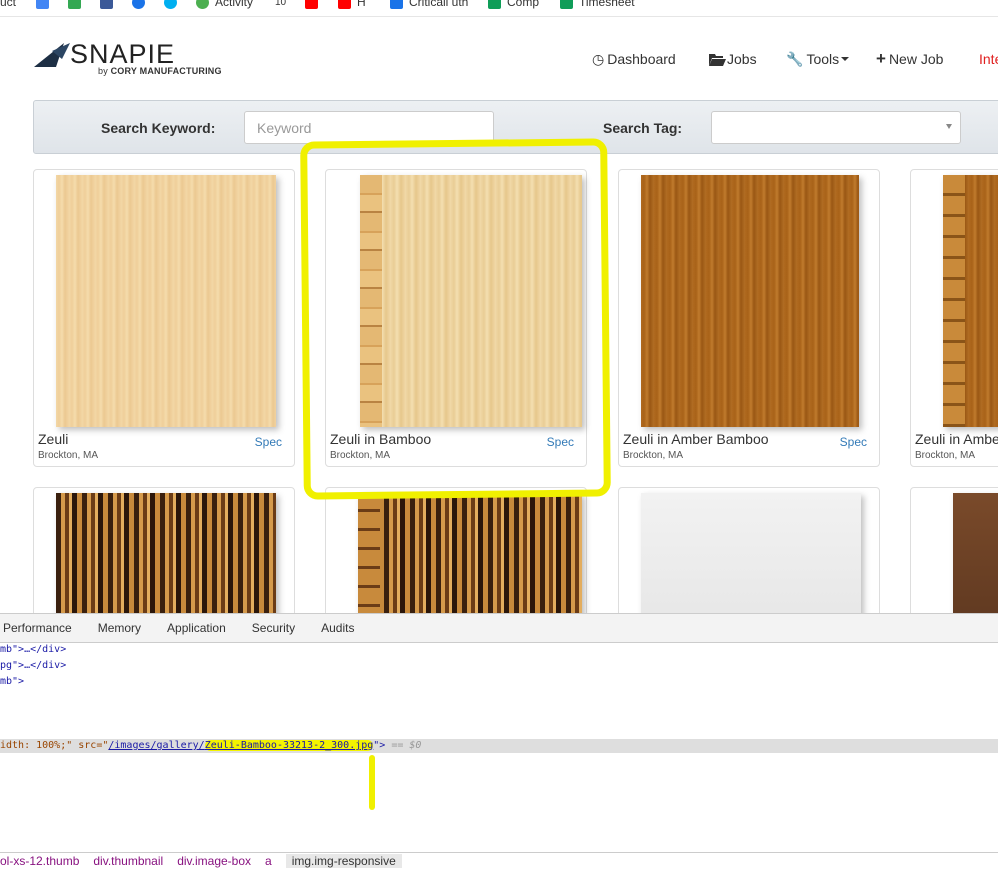 This screenshot has width=998, height=869. Describe the element at coordinates (128, 861) in the screenshot. I see `breadcrumb-item: div.thumbnail` at that location.